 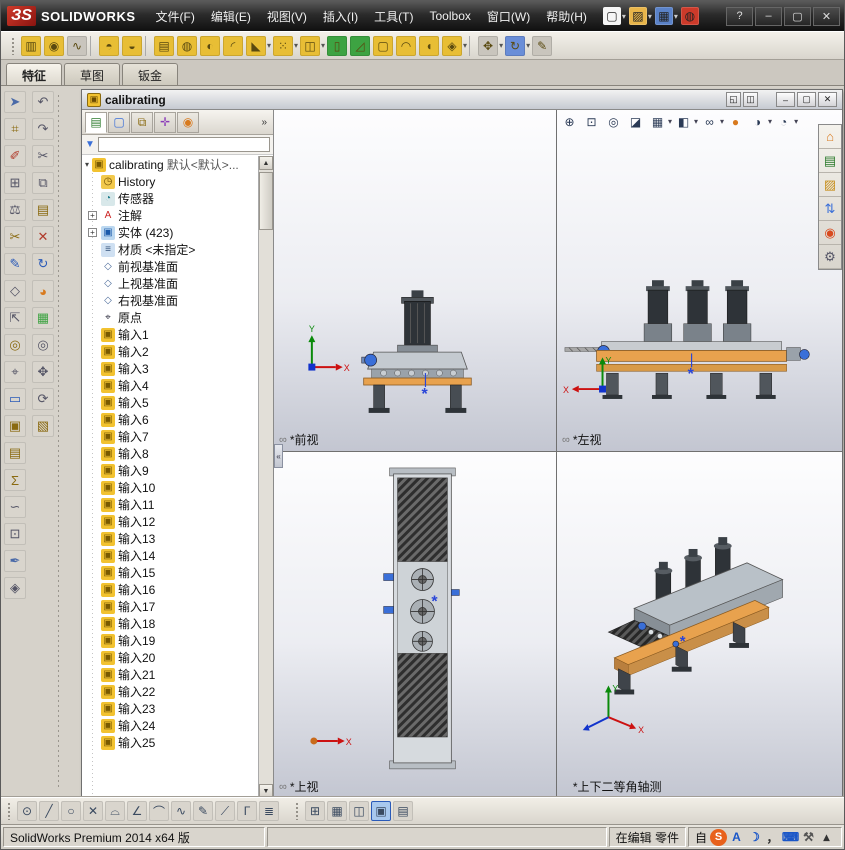 What do you see at coordinates (171, 640) in the screenshot?
I see `tree-item: ▣ 输入19` at bounding box center [171, 640].